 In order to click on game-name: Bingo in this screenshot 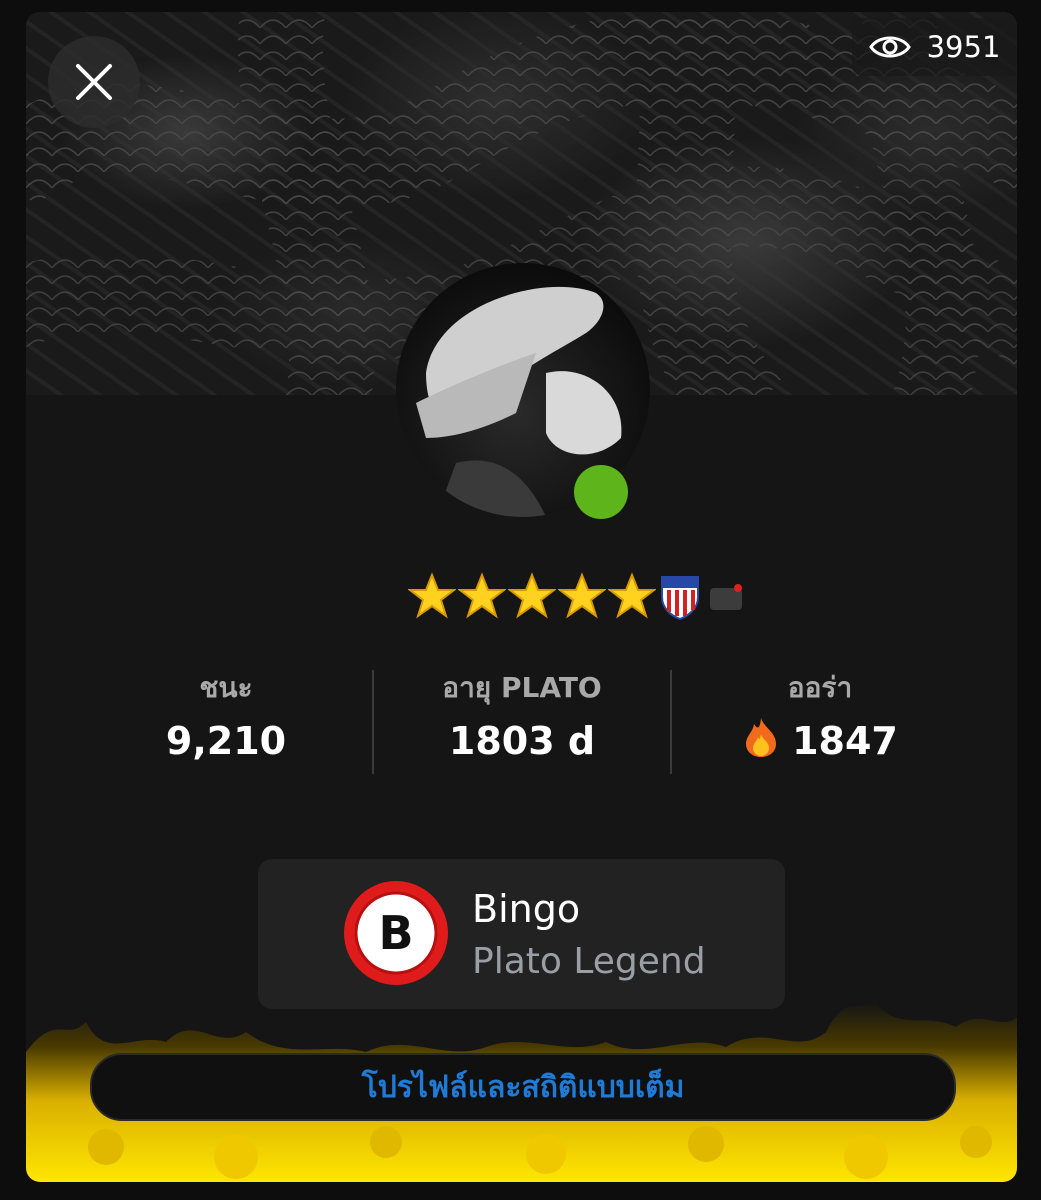, I will do `click(526, 909)`.